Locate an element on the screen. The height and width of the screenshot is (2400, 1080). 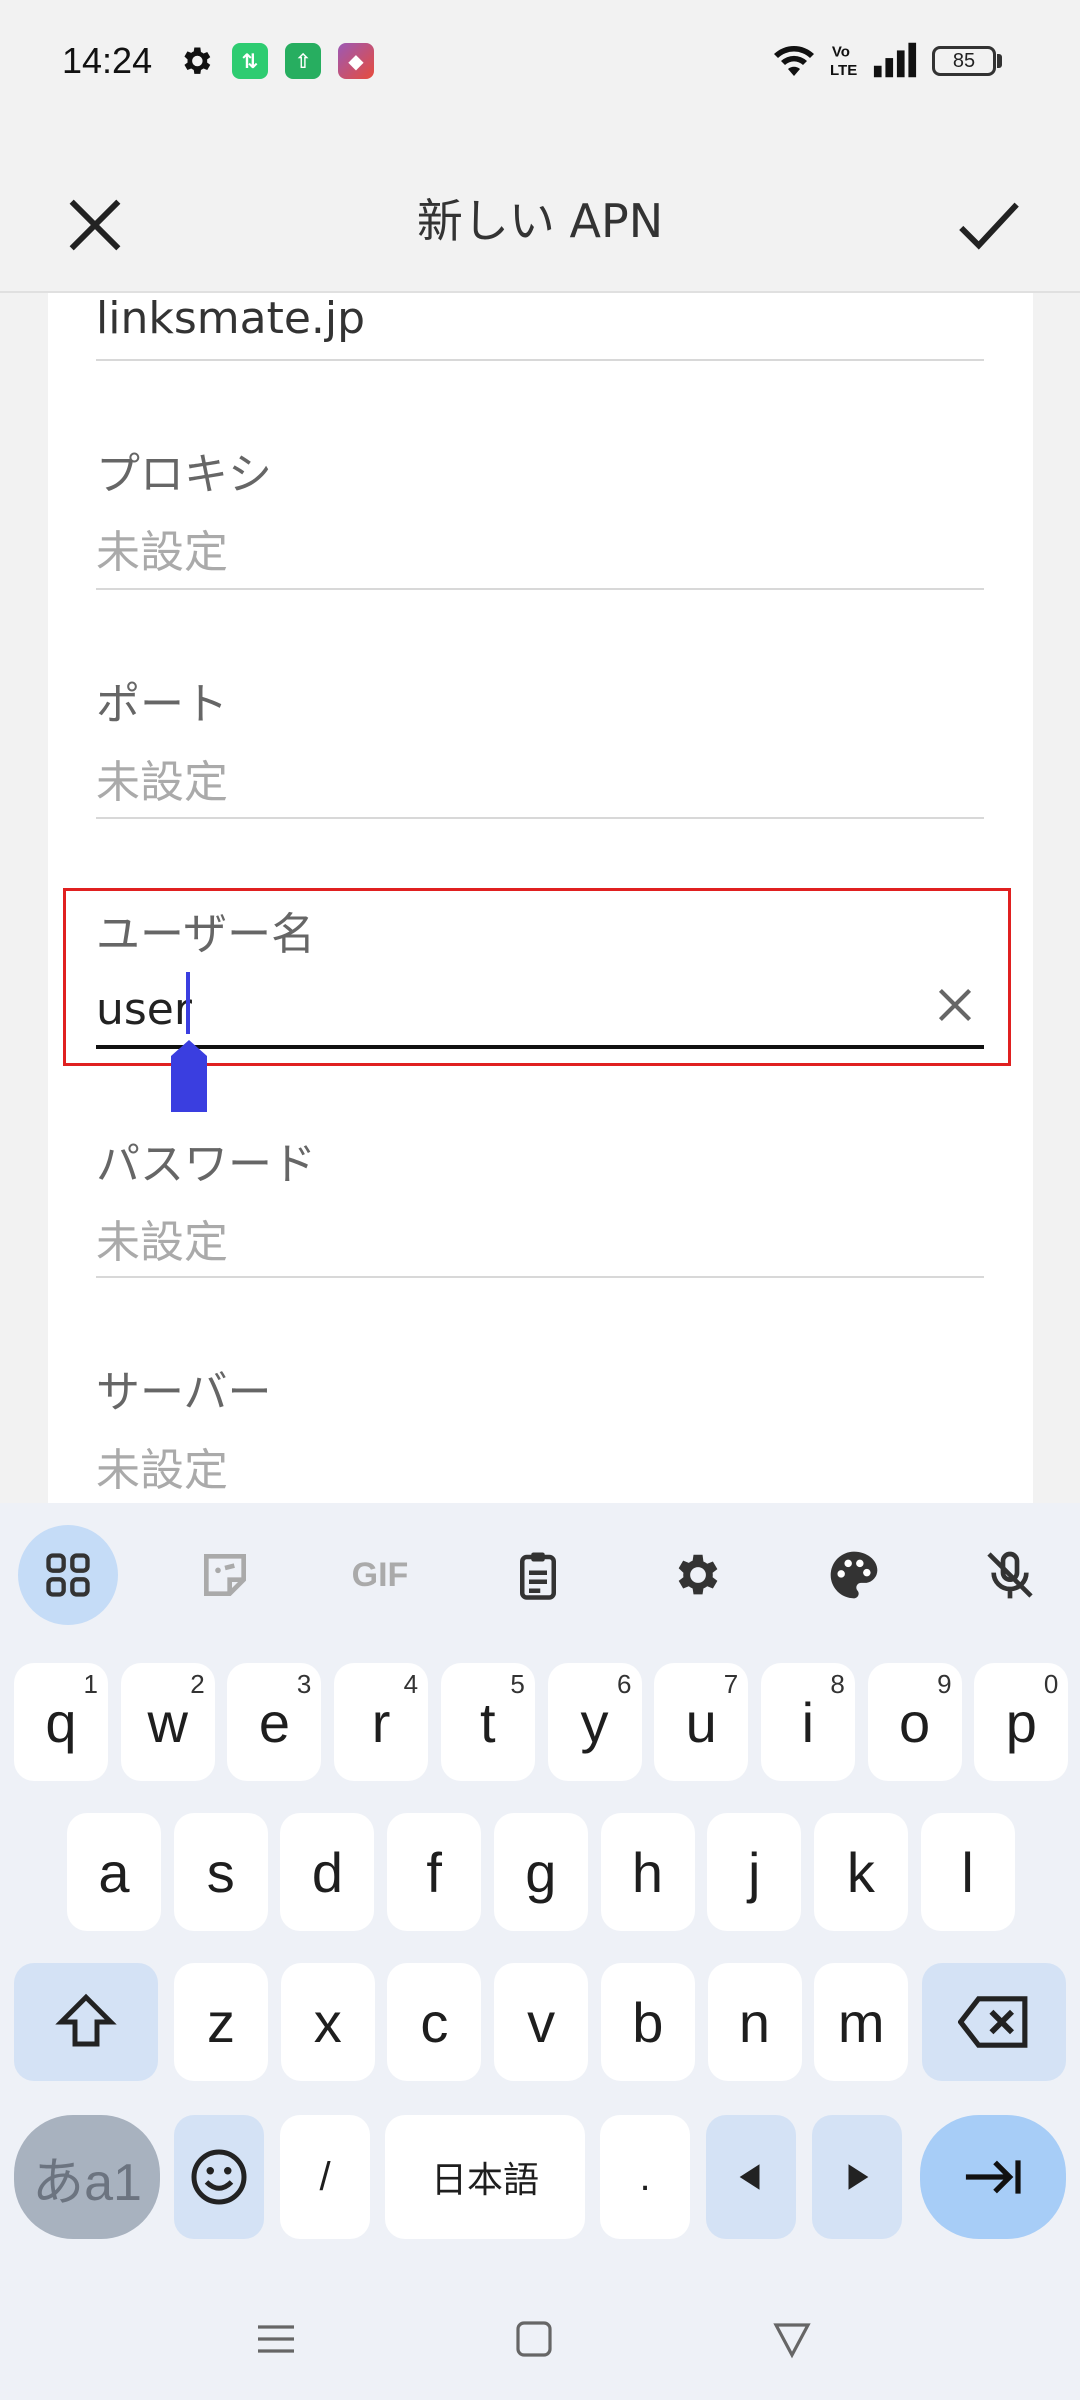
key-label: p is located at coordinates (1021, 1722).